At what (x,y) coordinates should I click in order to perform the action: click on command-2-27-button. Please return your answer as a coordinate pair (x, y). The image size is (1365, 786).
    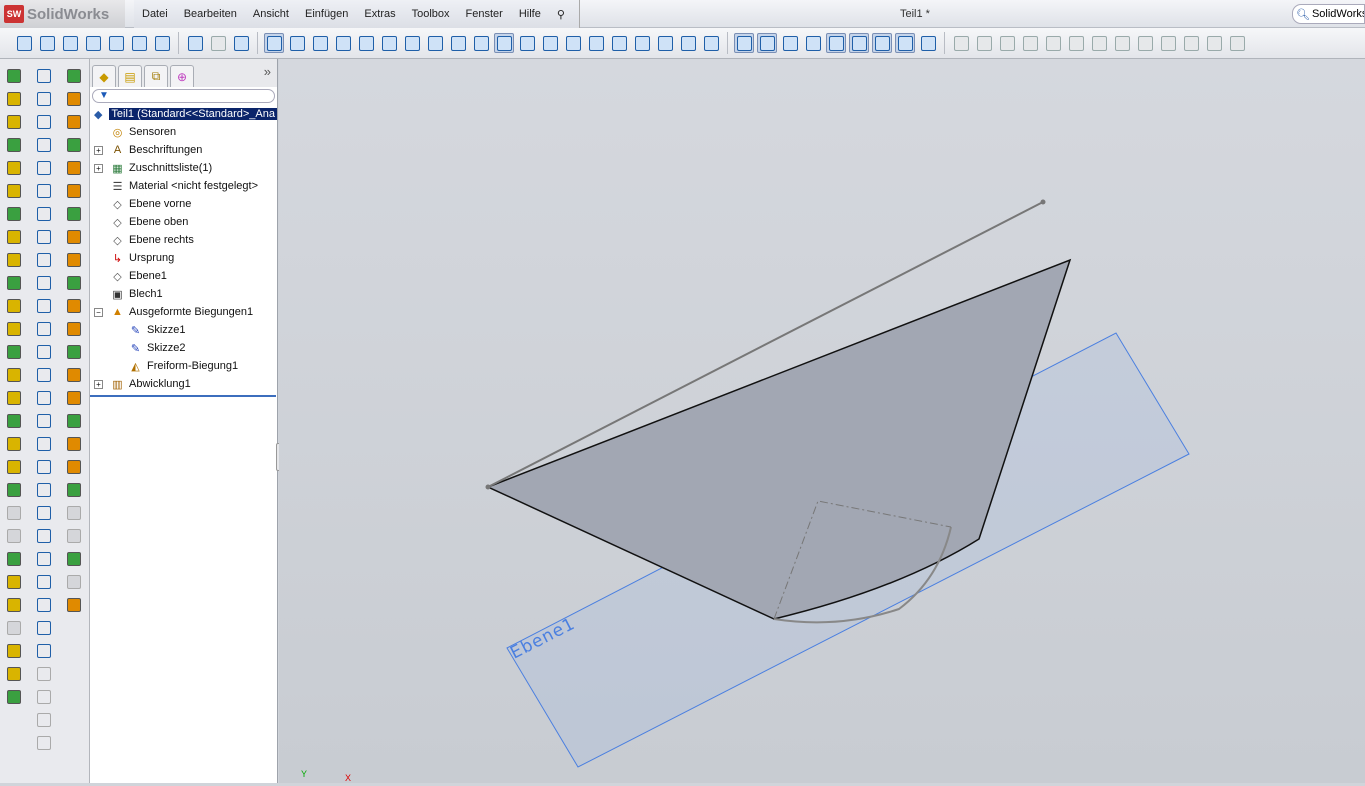
    Looking at the image, I should click on (44, 674).